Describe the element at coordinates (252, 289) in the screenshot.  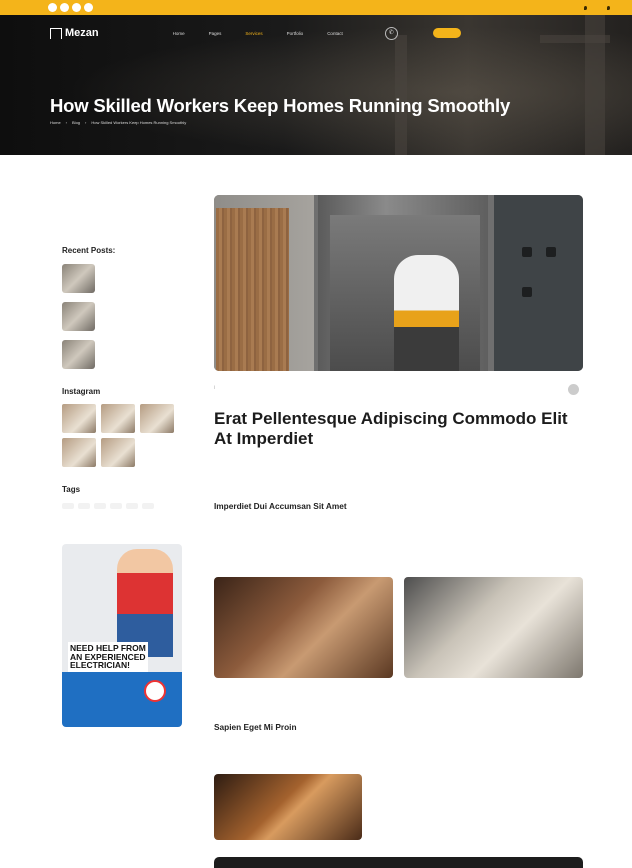
I see `featured-image-wood` at that location.